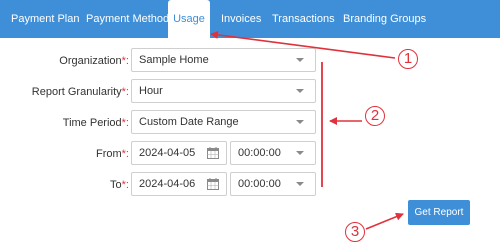 Image resolution: width=500 pixels, height=243 pixels. What do you see at coordinates (375, 116) in the screenshot?
I see `annotation-number-2: 2` at bounding box center [375, 116].